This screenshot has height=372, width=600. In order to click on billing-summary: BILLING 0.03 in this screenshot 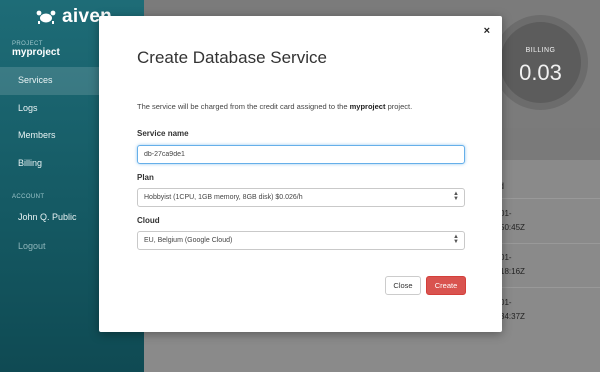, I will do `click(540, 62)`.